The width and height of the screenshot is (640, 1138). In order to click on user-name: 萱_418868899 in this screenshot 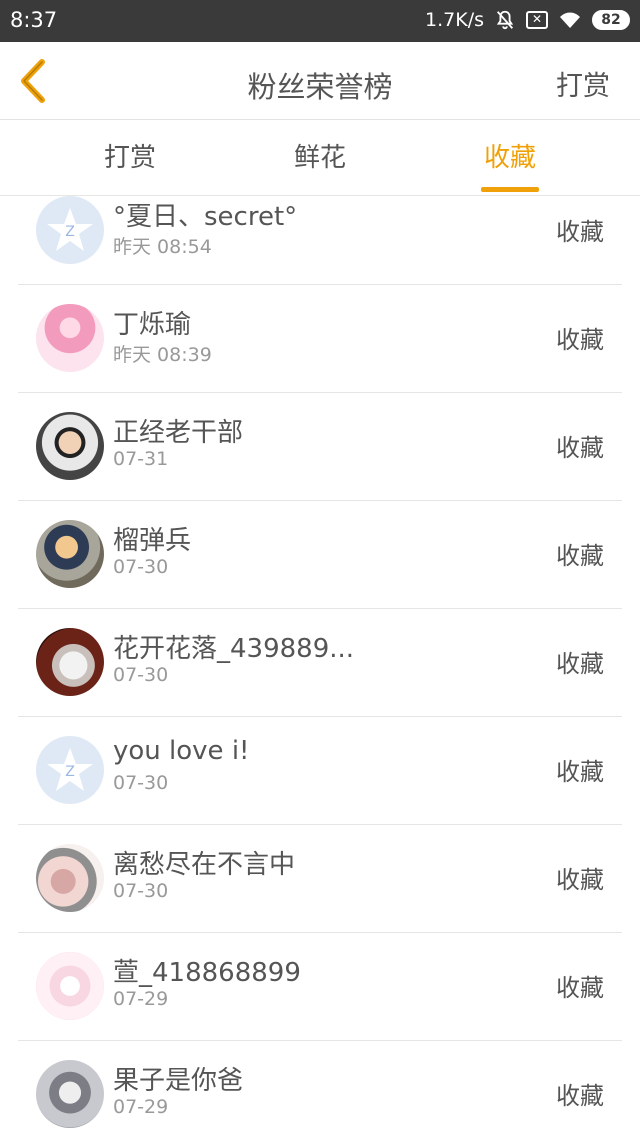, I will do `click(207, 973)`.